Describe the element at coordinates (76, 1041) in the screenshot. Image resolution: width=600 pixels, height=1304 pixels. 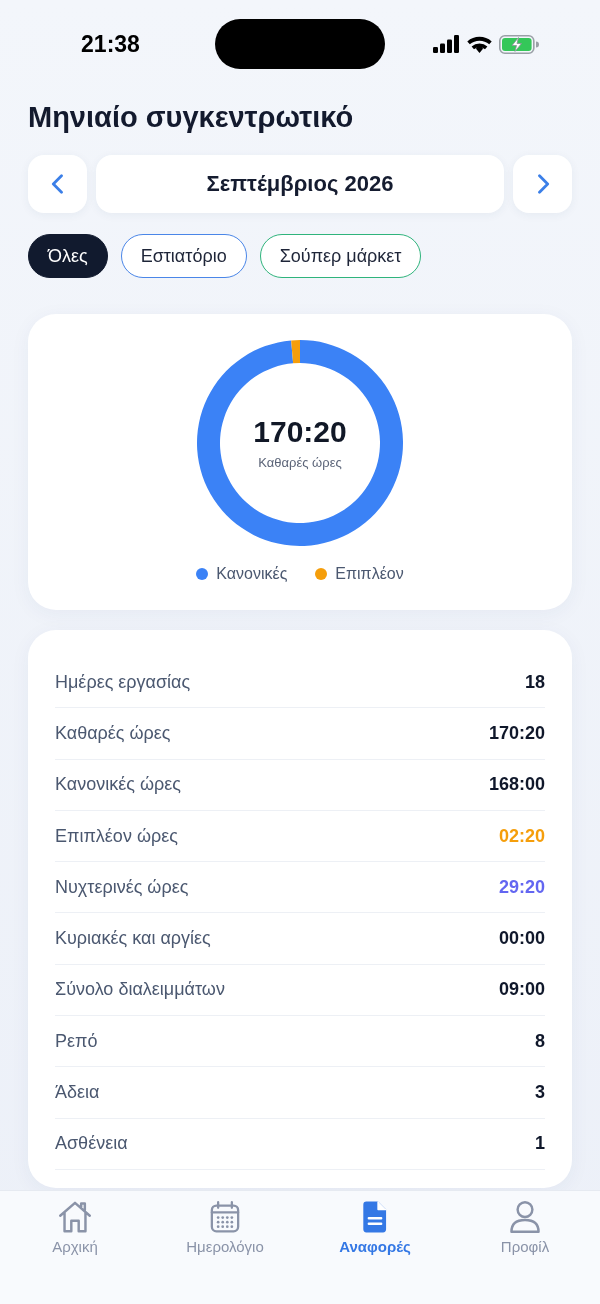
I see `stat-label: Ρεπό` at that location.